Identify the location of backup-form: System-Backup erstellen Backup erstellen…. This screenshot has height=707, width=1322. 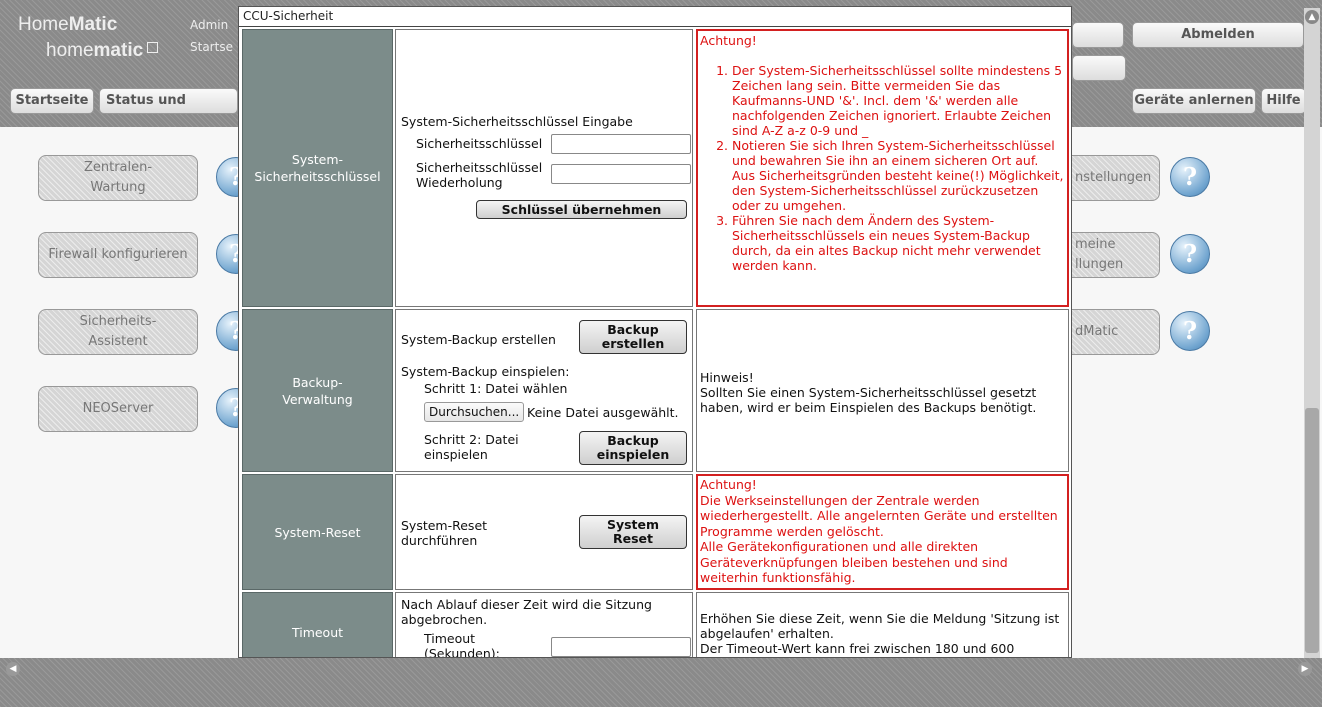
(544, 390).